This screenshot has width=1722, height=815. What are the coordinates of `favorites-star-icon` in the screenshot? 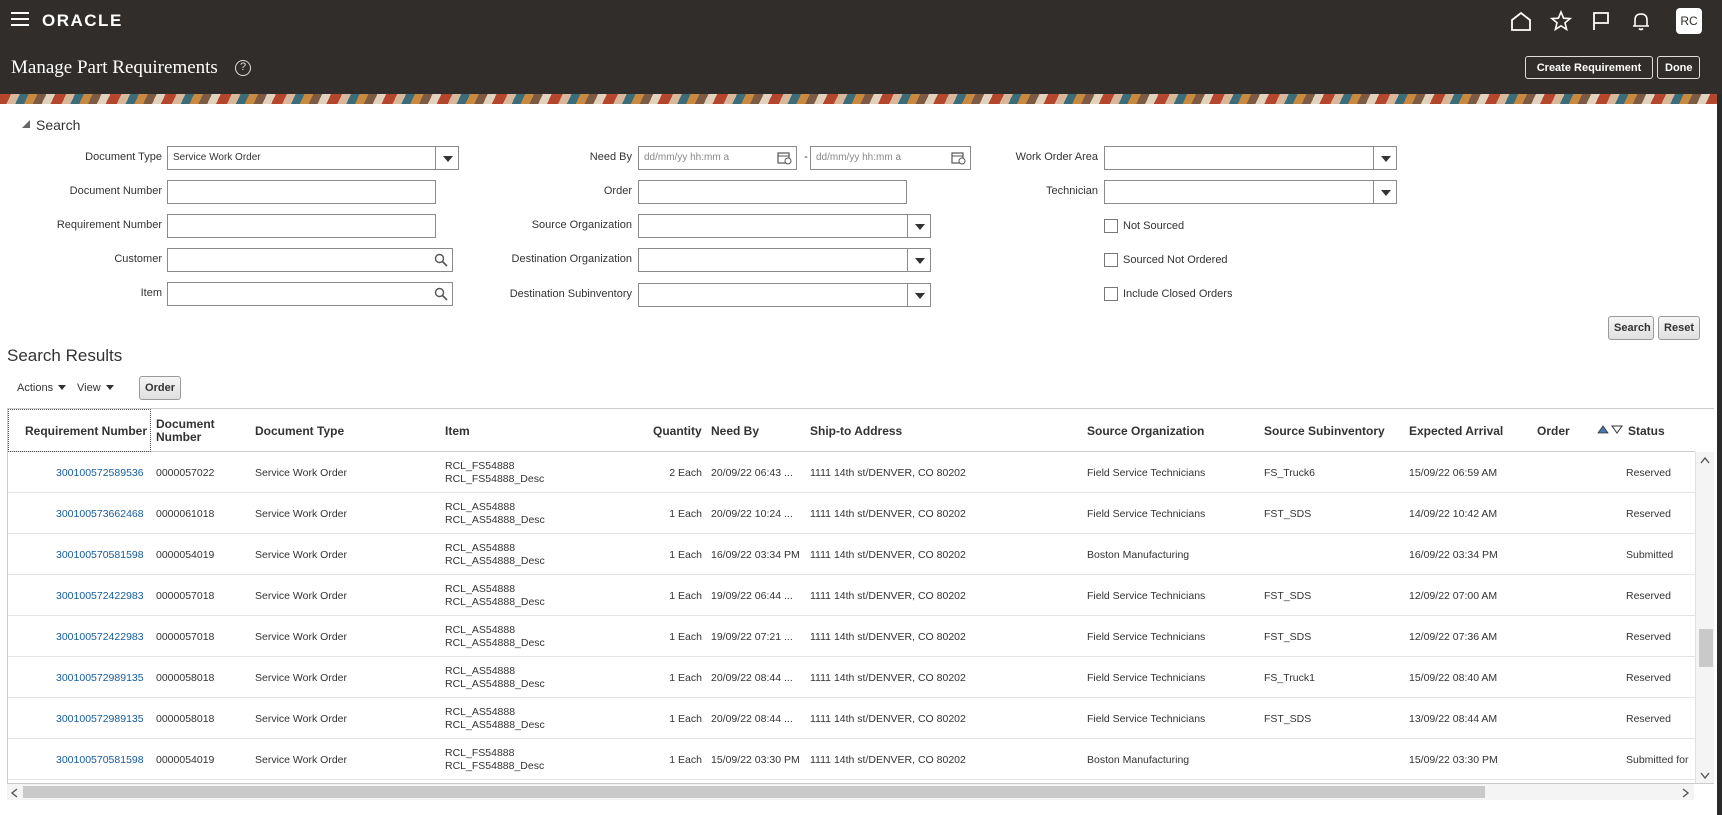 It's located at (1561, 21).